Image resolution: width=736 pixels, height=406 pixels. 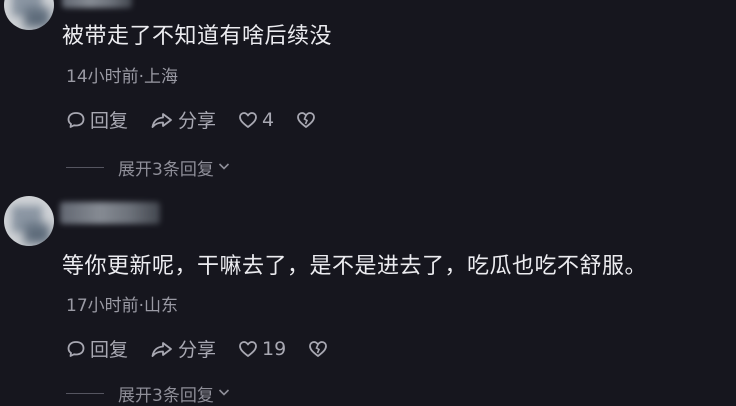 I want to click on comment-meta: 17小时前·山东, so click(x=122, y=306).